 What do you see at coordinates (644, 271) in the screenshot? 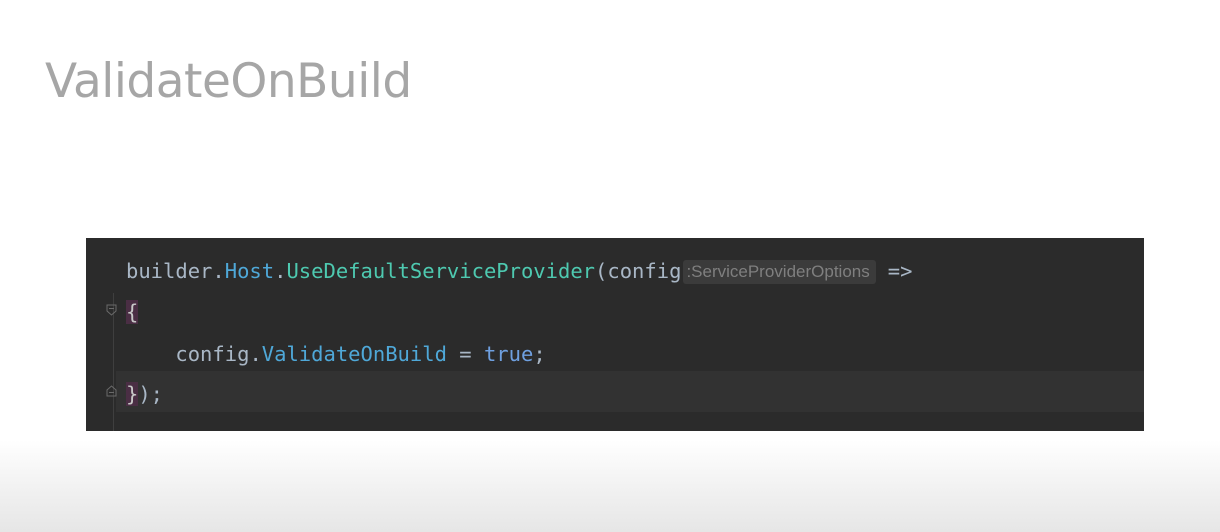
I see `token-param: config` at bounding box center [644, 271].